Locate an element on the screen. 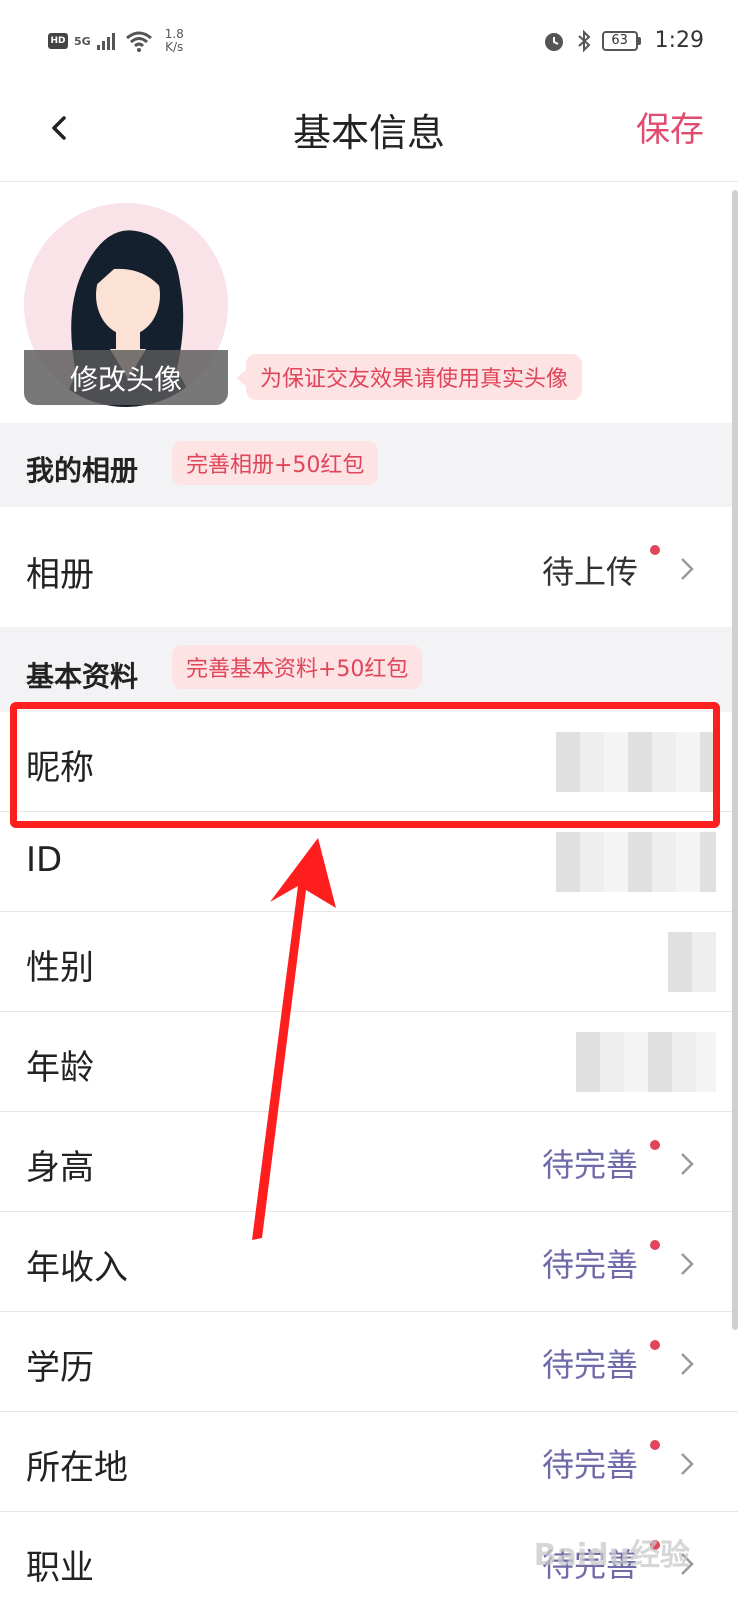 The width and height of the screenshot is (738, 1600). gender-label: 性别 is located at coordinates (60, 968).